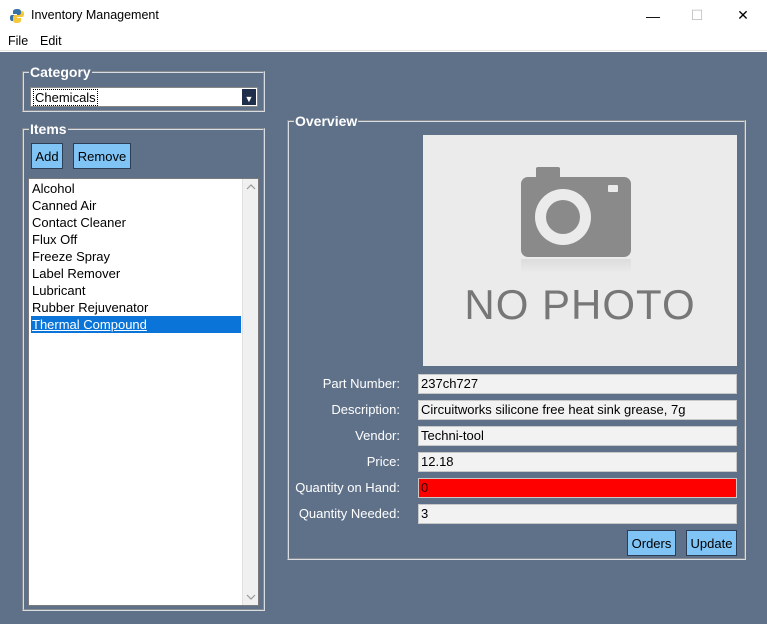  I want to click on category-label: Category, so click(60, 72).